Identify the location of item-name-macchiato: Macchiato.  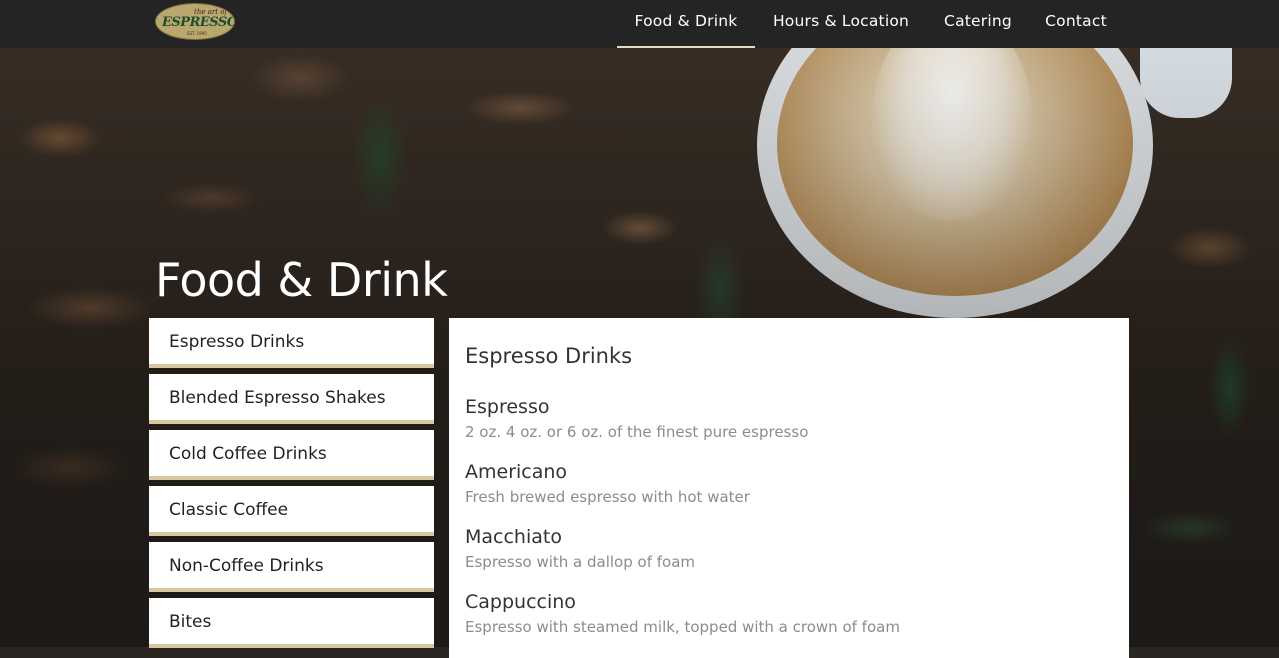
(513, 537).